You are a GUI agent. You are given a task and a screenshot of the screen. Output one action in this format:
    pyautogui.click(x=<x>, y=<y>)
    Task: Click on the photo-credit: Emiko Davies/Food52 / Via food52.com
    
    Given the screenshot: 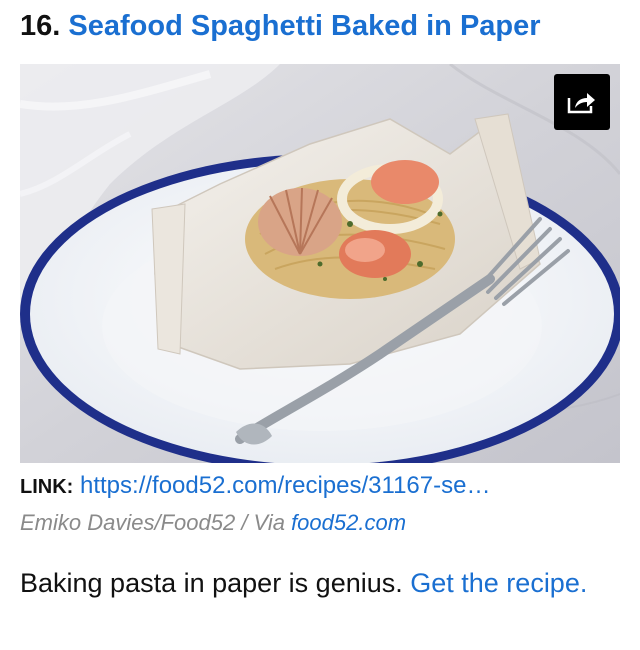 What is the action you would take?
    pyautogui.click(x=320, y=523)
    